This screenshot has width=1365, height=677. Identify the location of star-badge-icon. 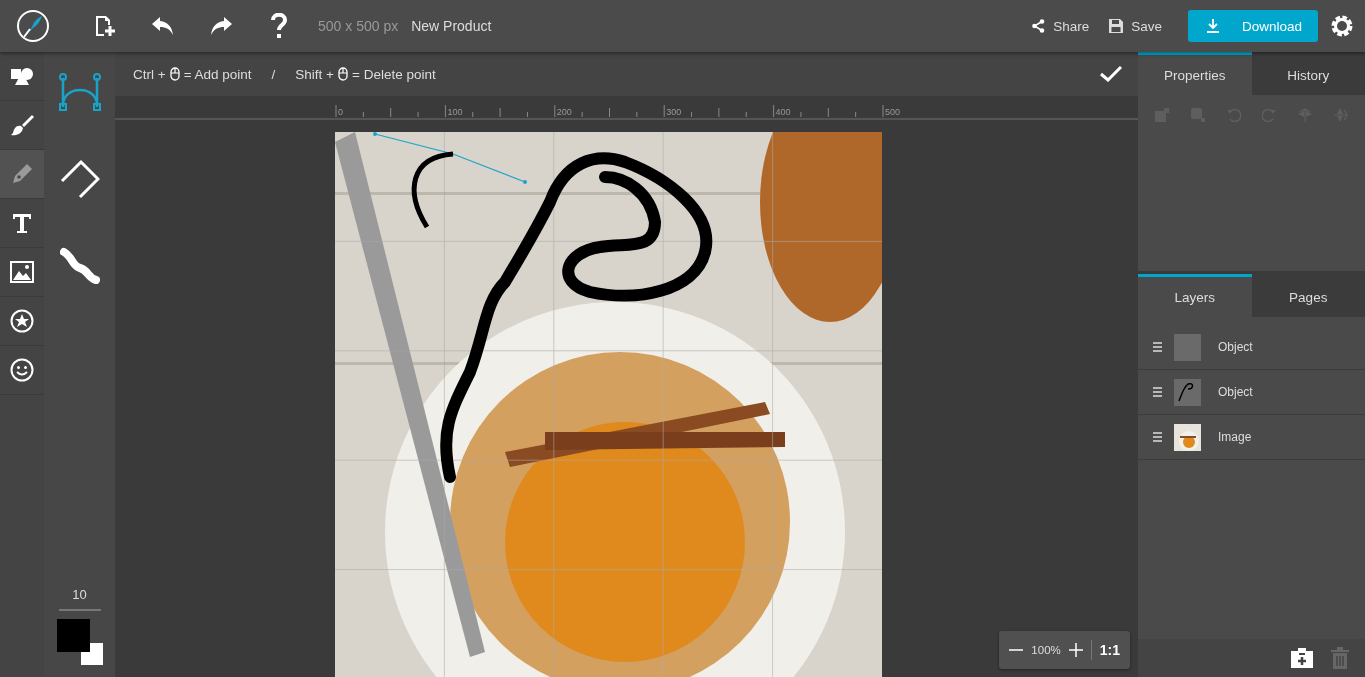
(22, 321).